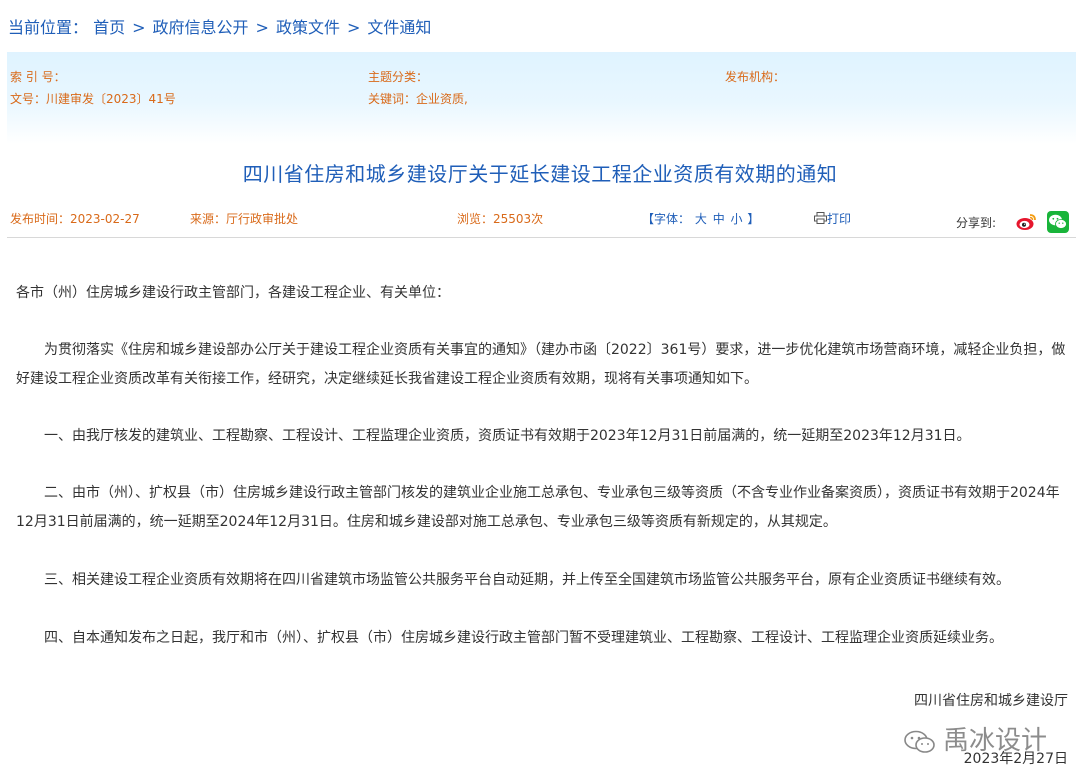  Describe the element at coordinates (398, 77) in the screenshot. I see `topic-category-label: 主题分类：` at that location.